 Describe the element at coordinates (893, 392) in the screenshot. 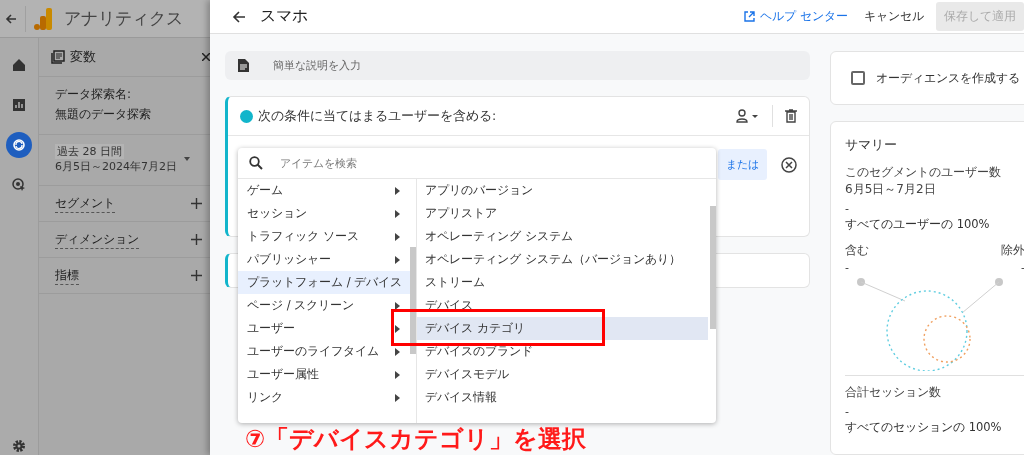

I see `metric-label: 合計セッション数` at that location.